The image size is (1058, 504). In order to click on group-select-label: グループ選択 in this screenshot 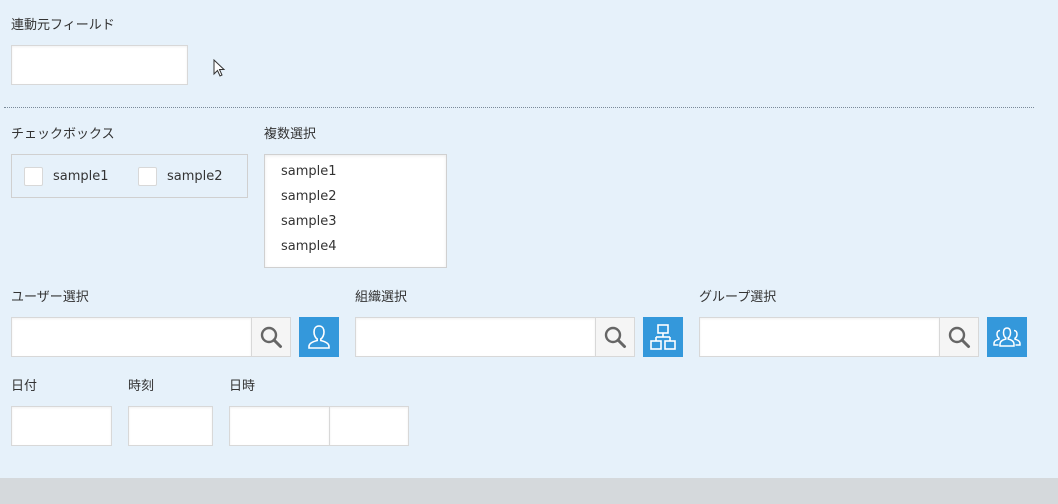, I will do `click(738, 297)`.